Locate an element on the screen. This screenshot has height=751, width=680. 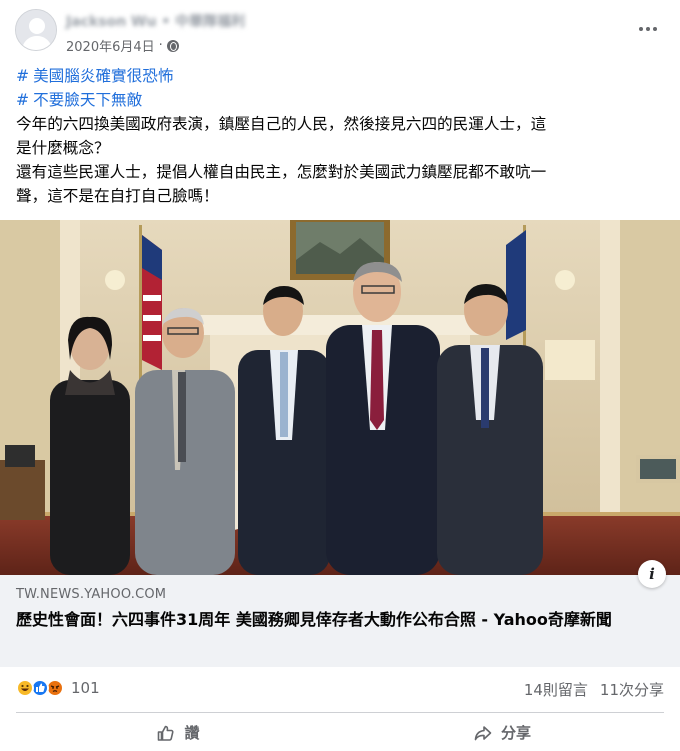
thumbs-up-icon is located at coordinates (166, 733).